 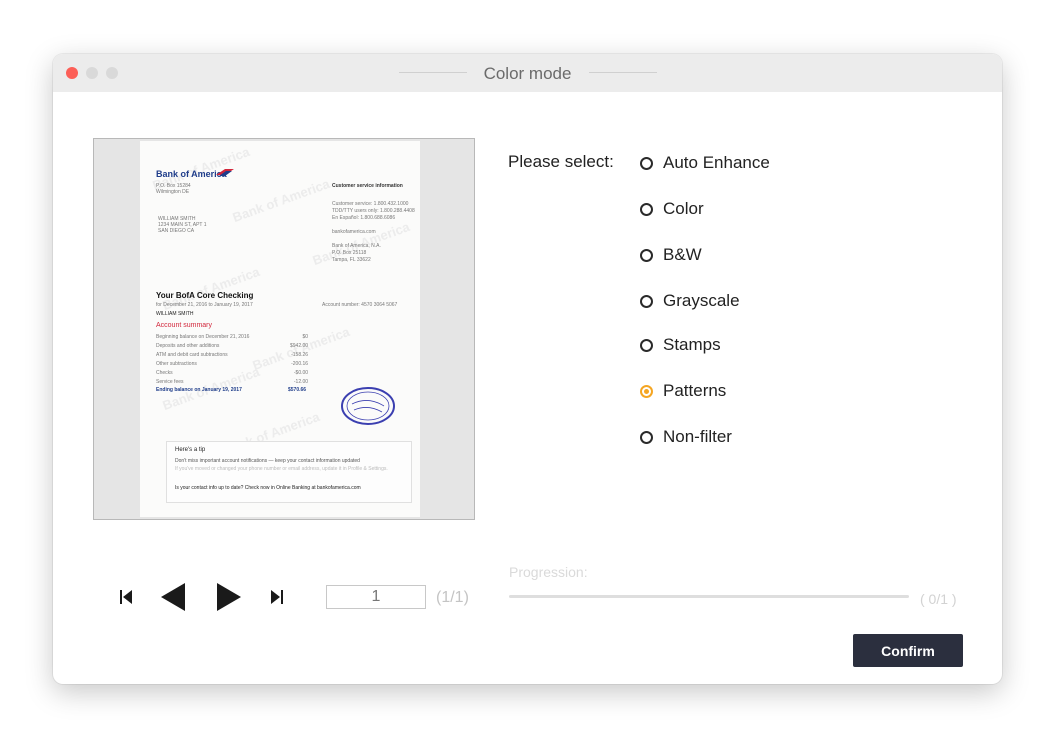 I want to click on title-bar: Color mode, so click(x=527, y=73).